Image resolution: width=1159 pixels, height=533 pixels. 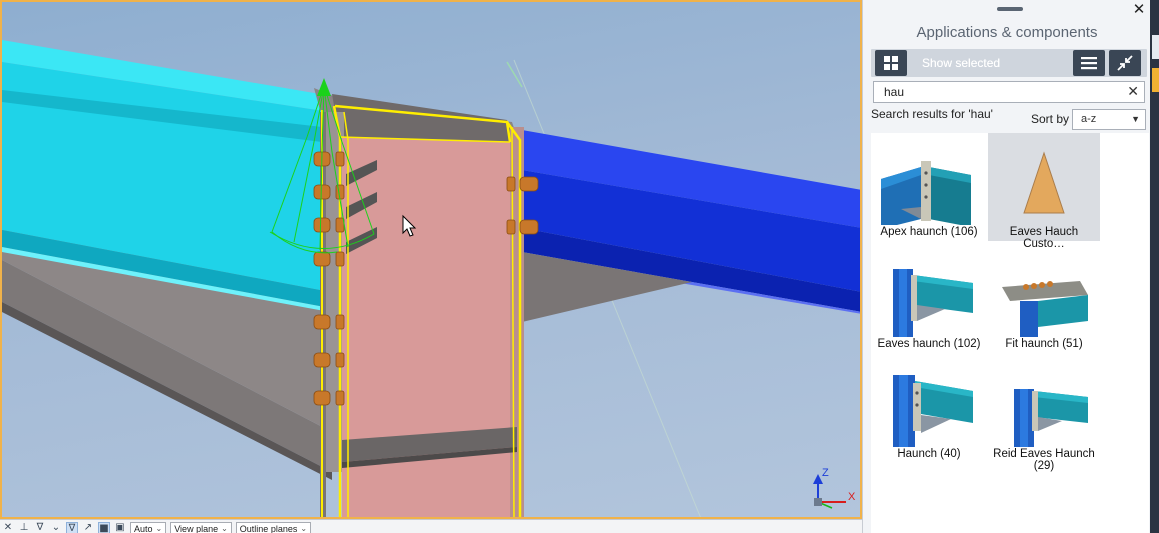 I want to click on tile-label: Reid Eaves Haunch (29), so click(x=1044, y=460).